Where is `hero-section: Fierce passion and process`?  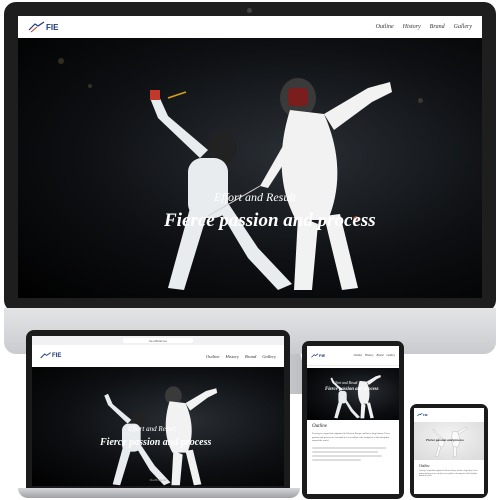
hero-section: Fierce passion and process is located at coordinates (449, 441).